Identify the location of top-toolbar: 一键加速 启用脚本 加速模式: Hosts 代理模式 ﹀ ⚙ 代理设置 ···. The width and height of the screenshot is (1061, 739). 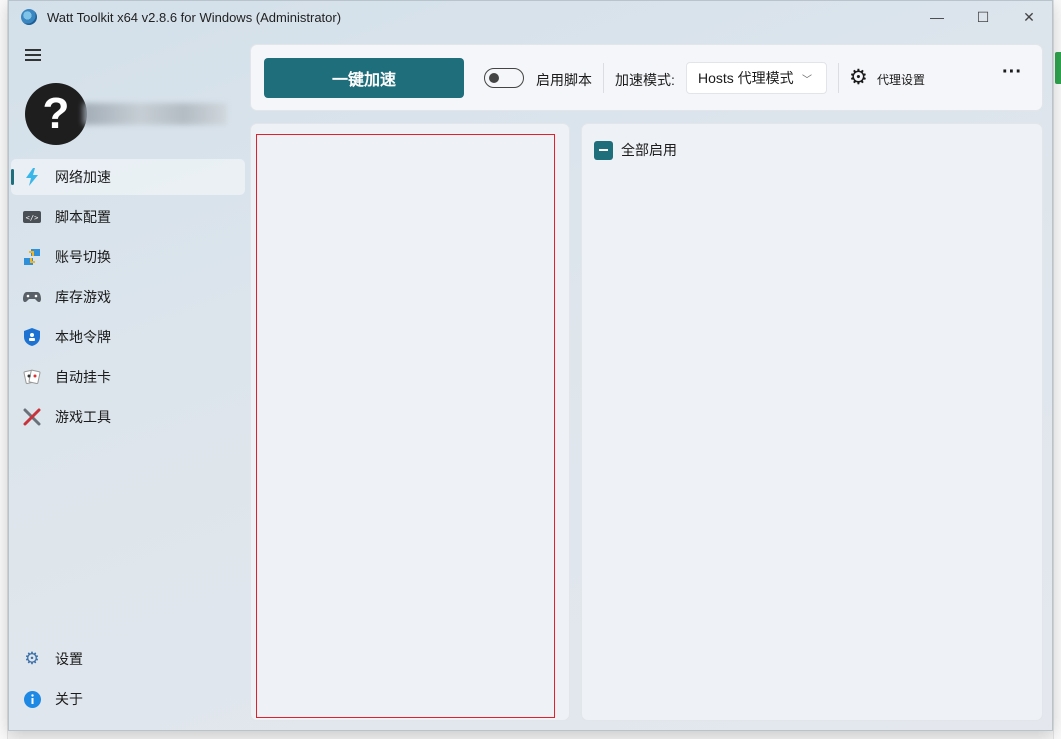
(646, 77).